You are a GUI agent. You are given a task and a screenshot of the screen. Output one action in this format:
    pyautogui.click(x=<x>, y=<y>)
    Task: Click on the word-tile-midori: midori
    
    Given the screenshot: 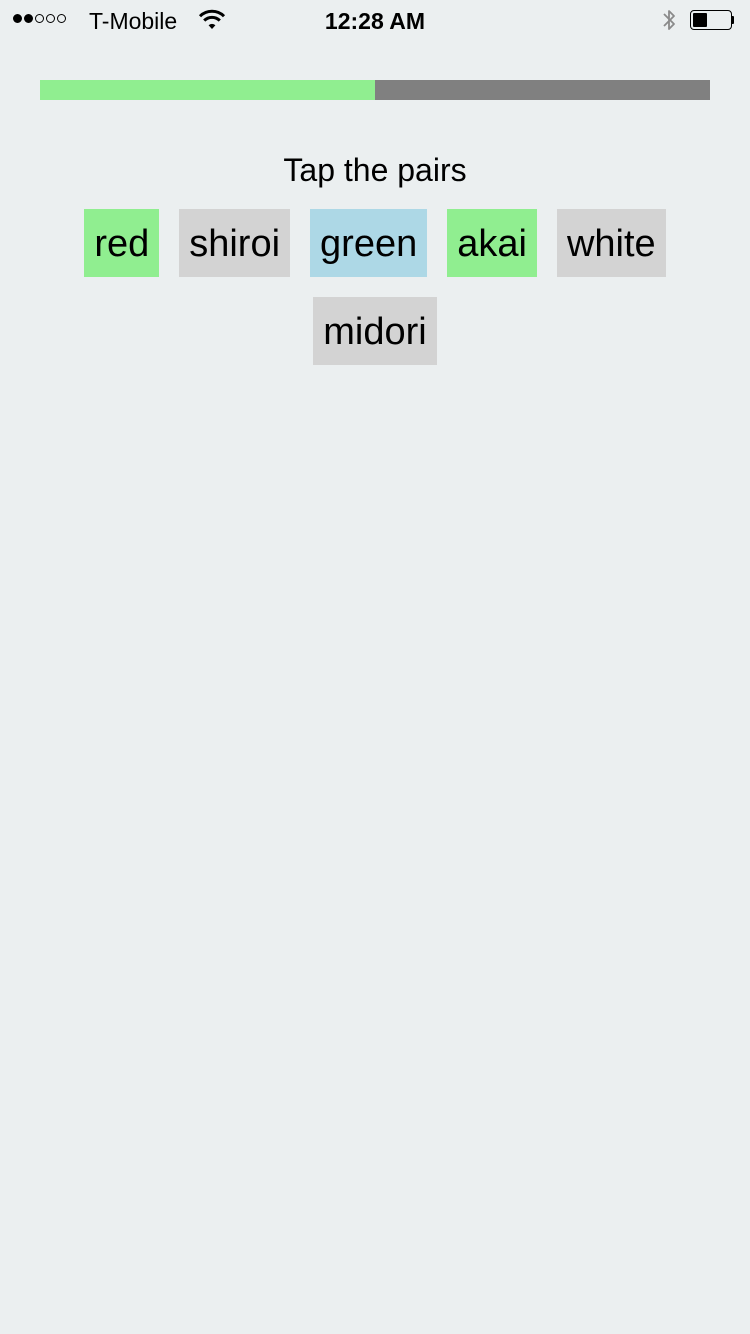 What is the action you would take?
    pyautogui.click(x=375, y=331)
    